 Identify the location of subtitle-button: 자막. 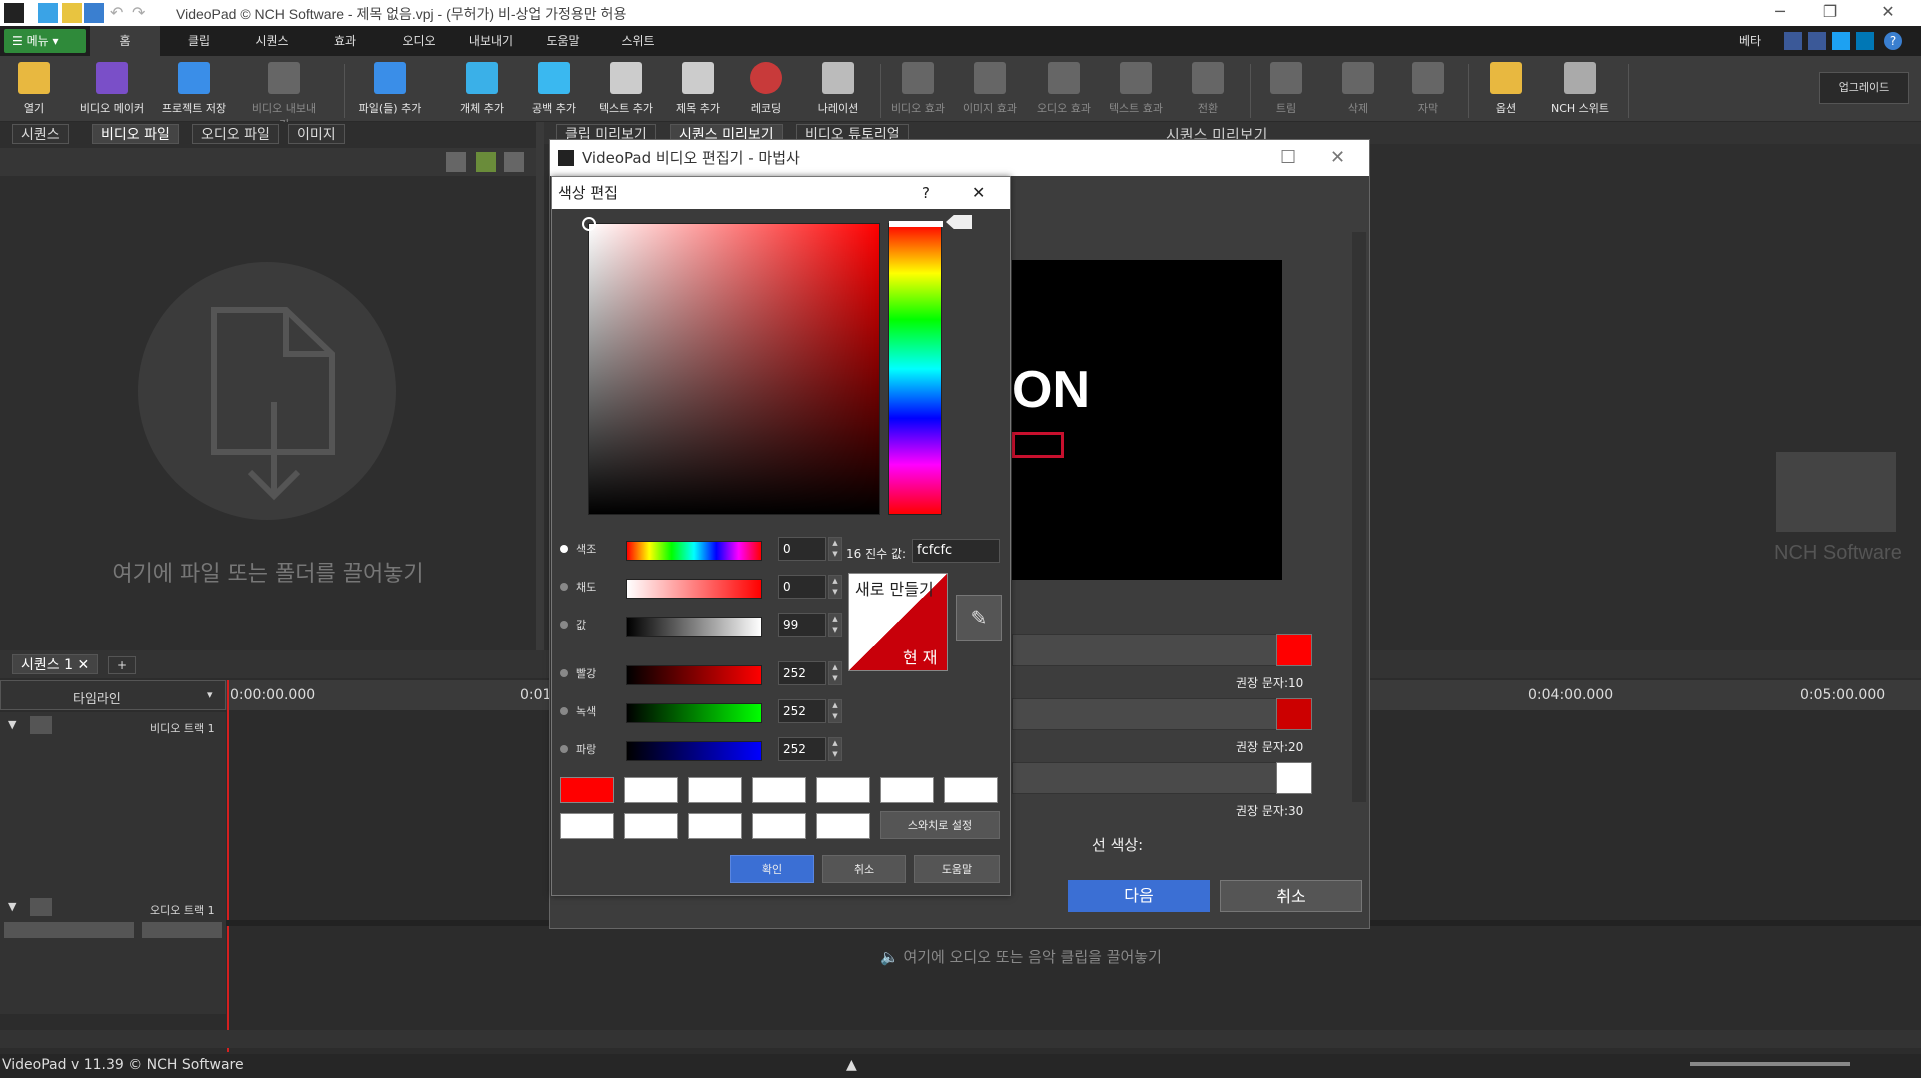
(1428, 89).